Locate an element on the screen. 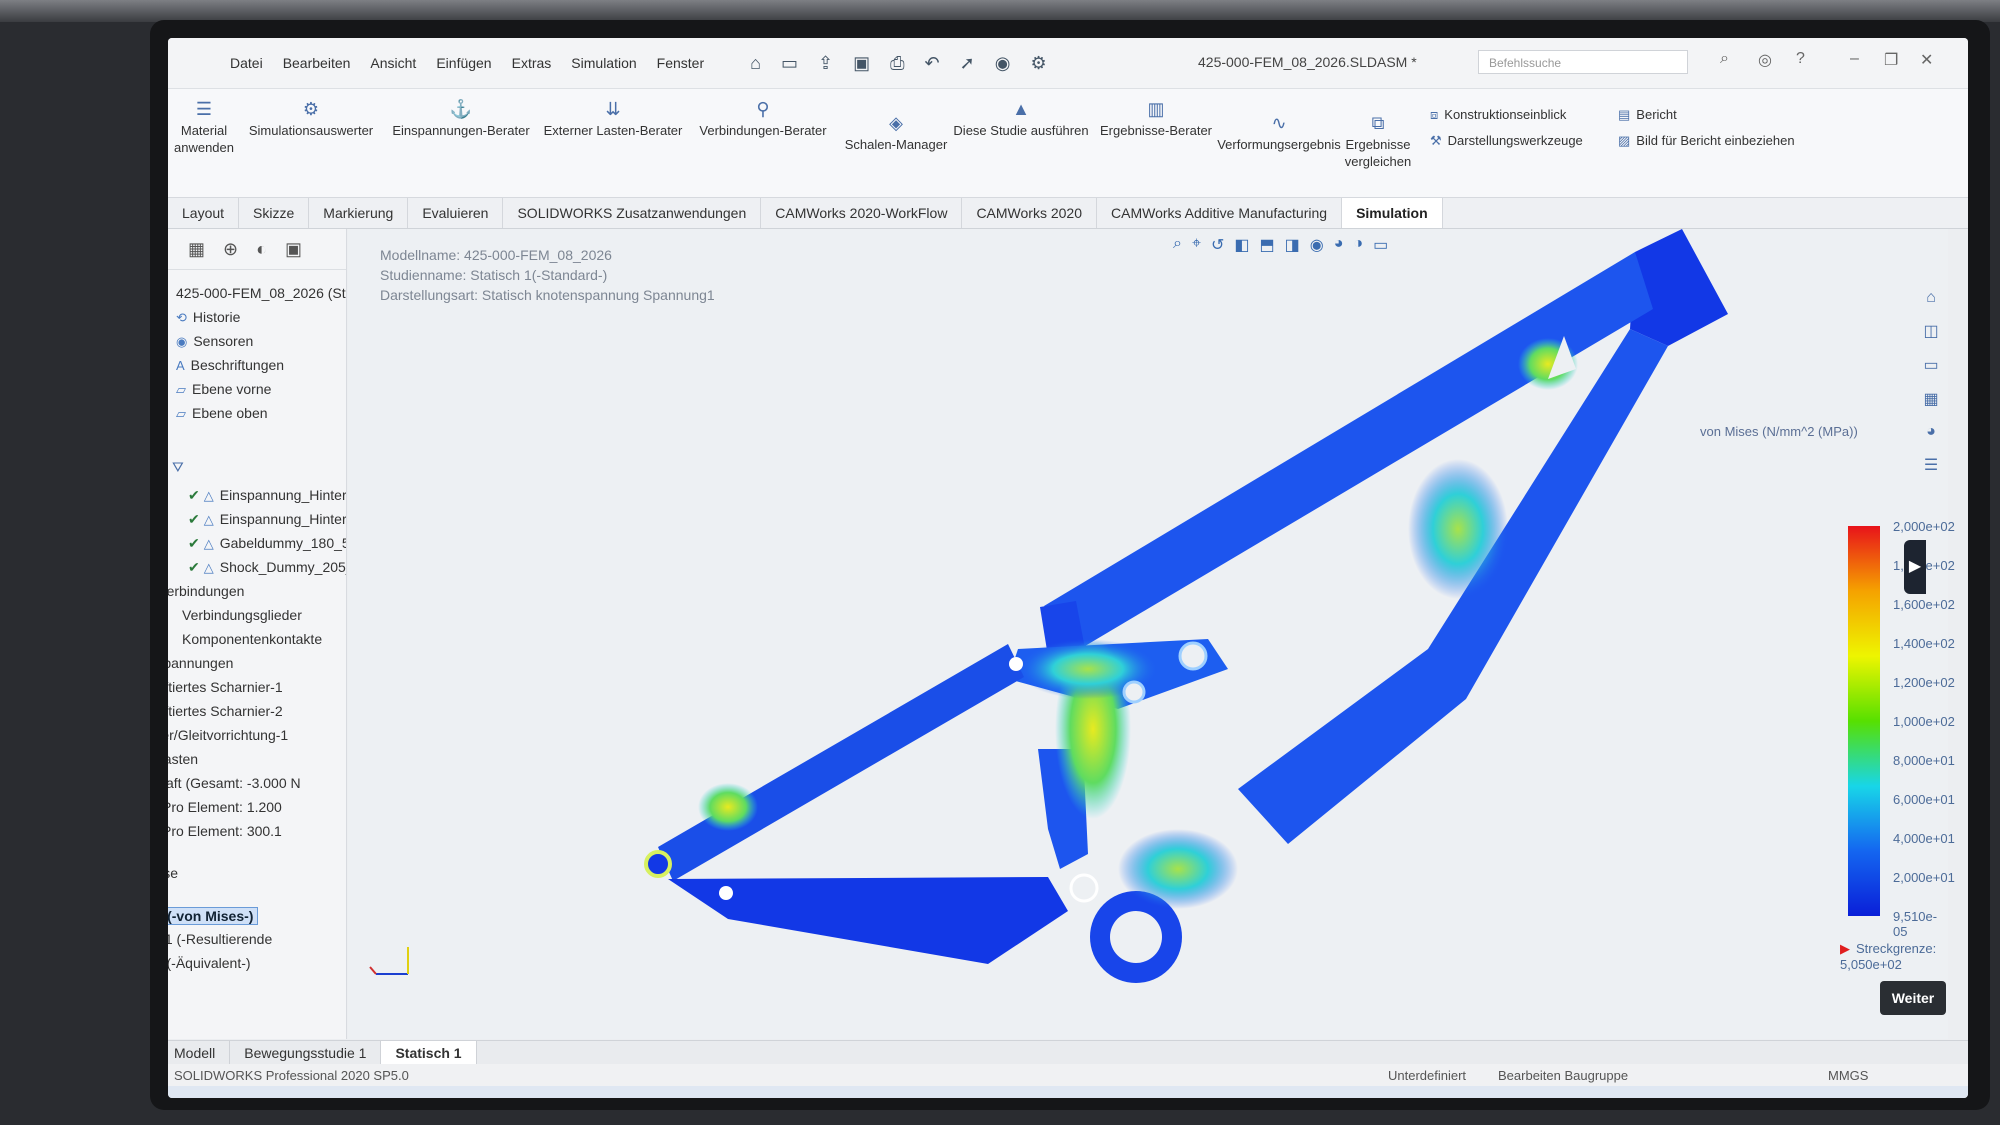 The width and height of the screenshot is (2000, 1125). menu-fenster: Fenster is located at coordinates (680, 63).